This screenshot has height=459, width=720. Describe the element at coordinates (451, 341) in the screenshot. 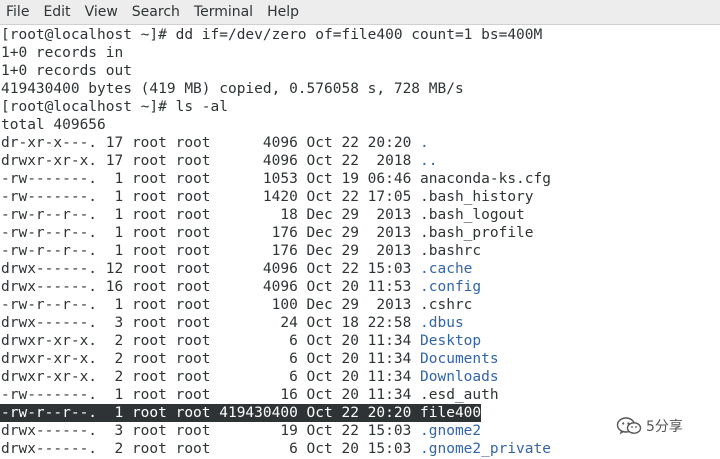

I see `directory-name: Desktop` at that location.